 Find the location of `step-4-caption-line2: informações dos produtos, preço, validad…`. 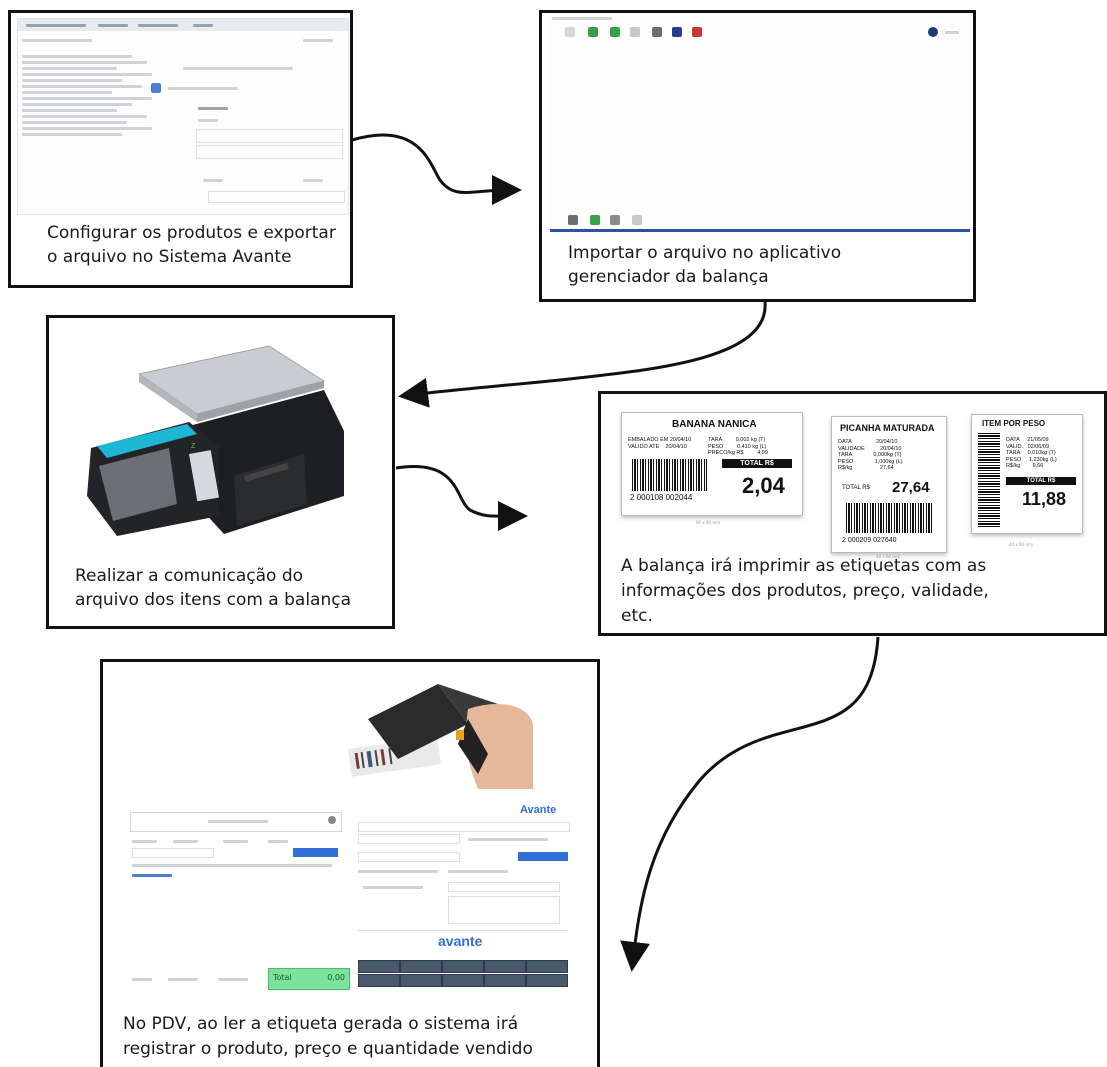

step-4-caption-line2: informações dos produtos, preço, validad… is located at coordinates (805, 591).